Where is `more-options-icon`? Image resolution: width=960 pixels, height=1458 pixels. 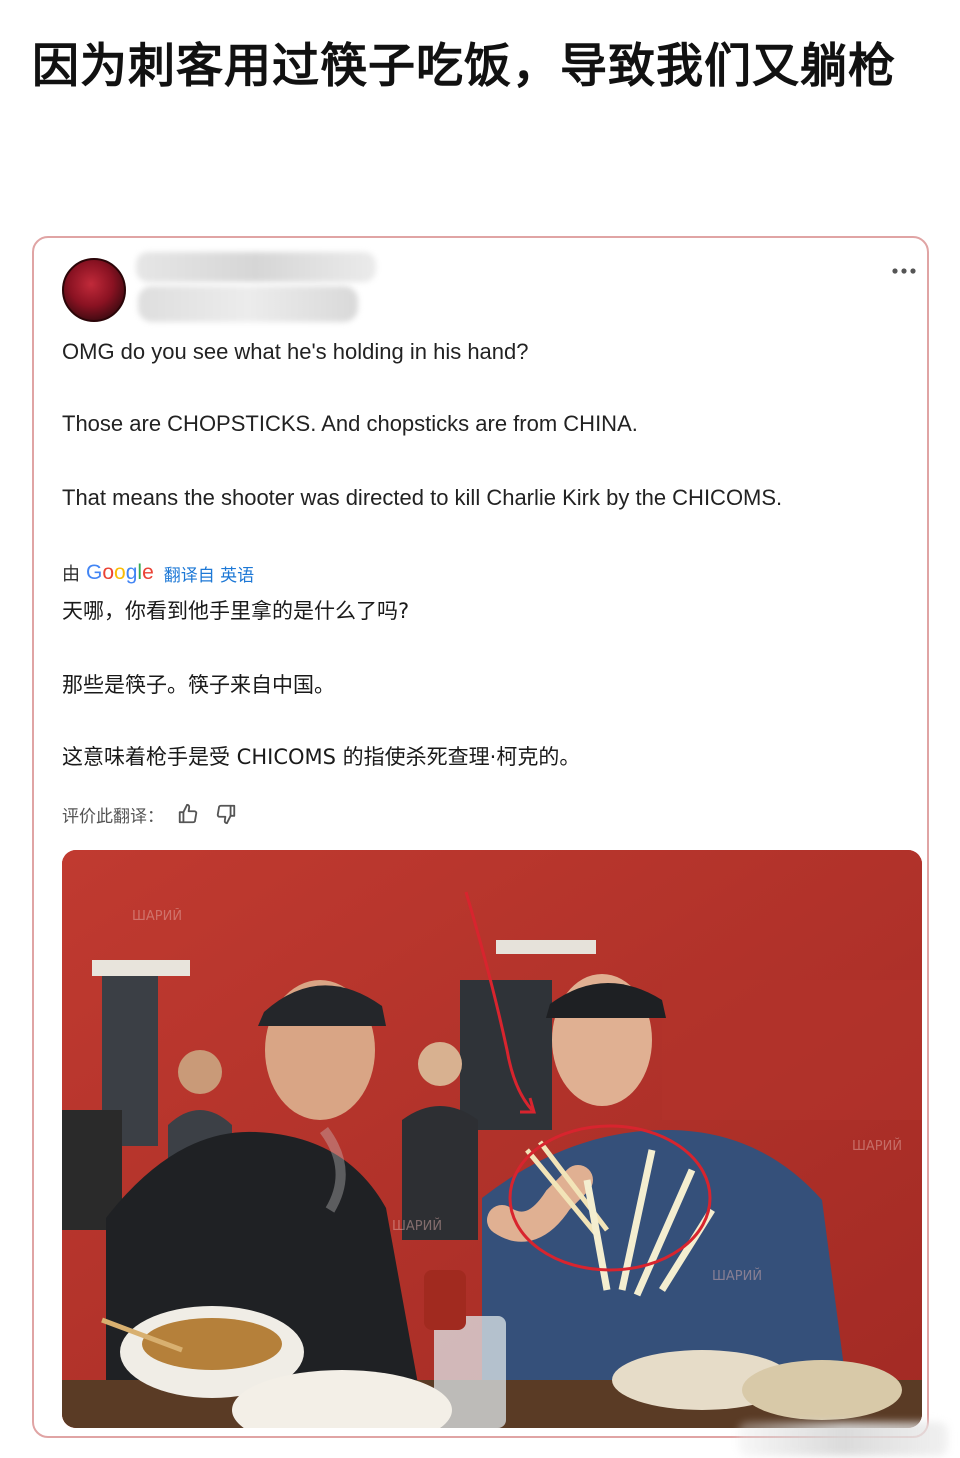 more-options-icon is located at coordinates (904, 268).